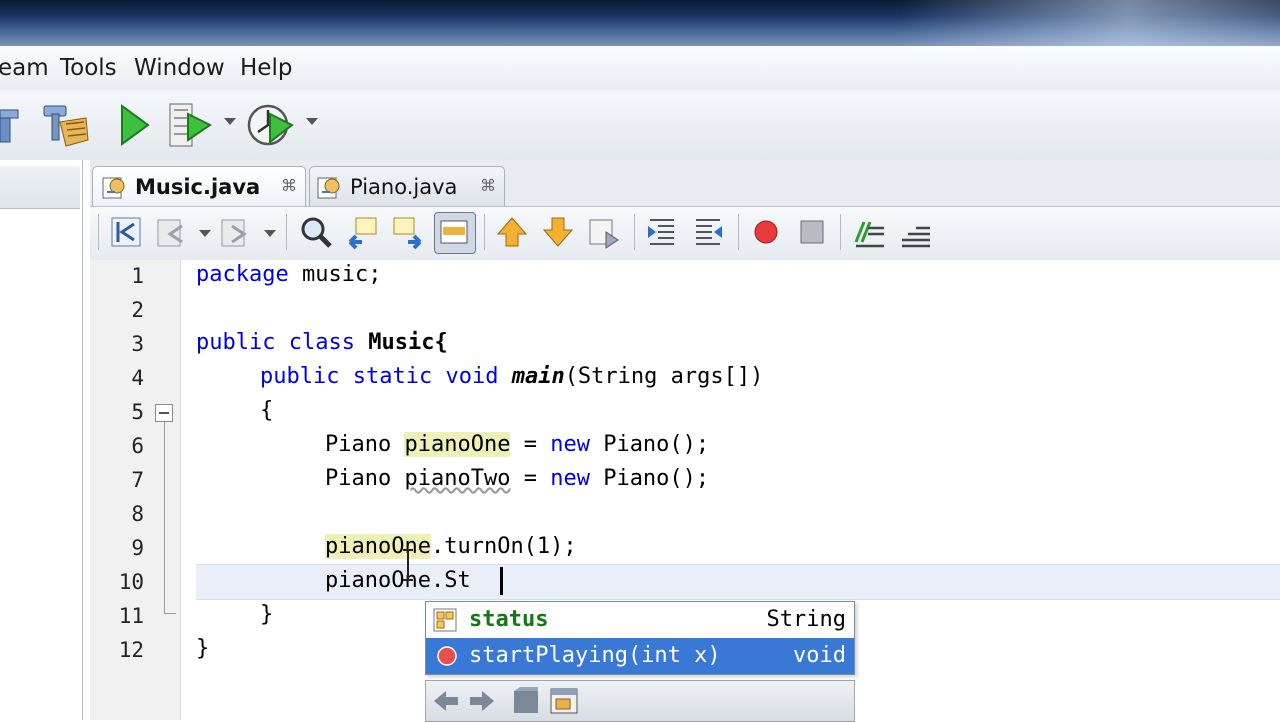 This screenshot has width=1280, height=722. I want to click on arrow-right-icon, so click(482, 701).